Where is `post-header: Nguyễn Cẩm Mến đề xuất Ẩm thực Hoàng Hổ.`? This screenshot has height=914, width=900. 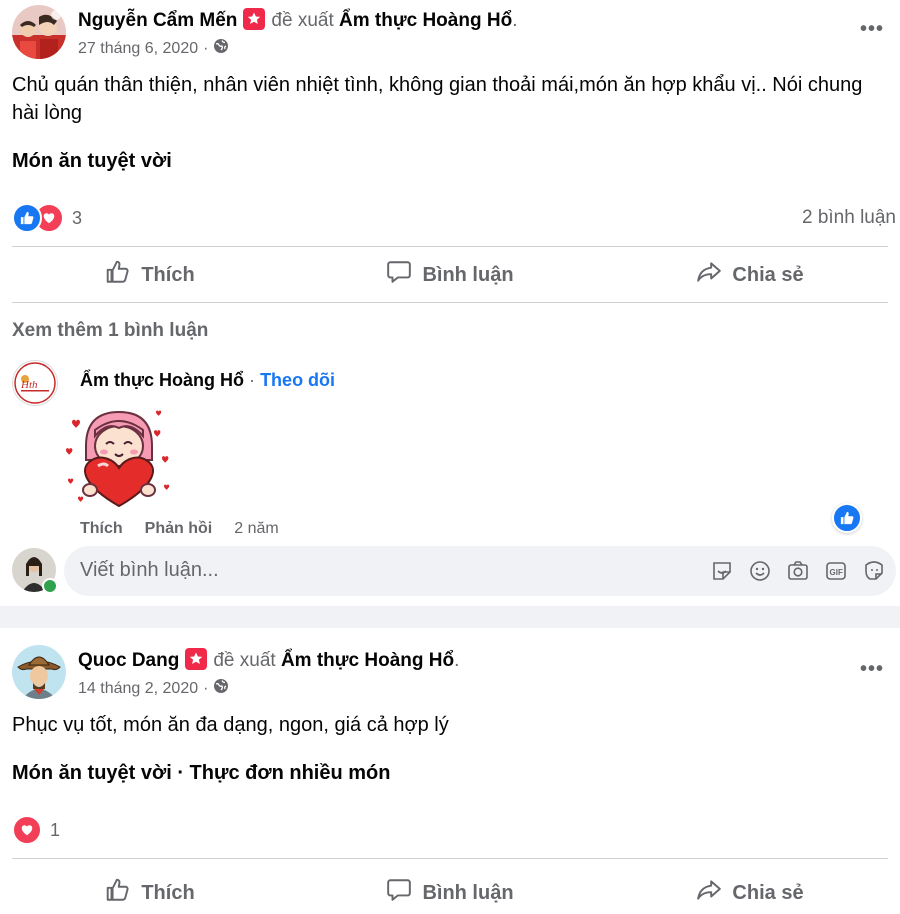
post-header: Nguyễn Cẩm Mến đề xuất Ẩm thực Hoàng Hổ. is located at coordinates (298, 19).